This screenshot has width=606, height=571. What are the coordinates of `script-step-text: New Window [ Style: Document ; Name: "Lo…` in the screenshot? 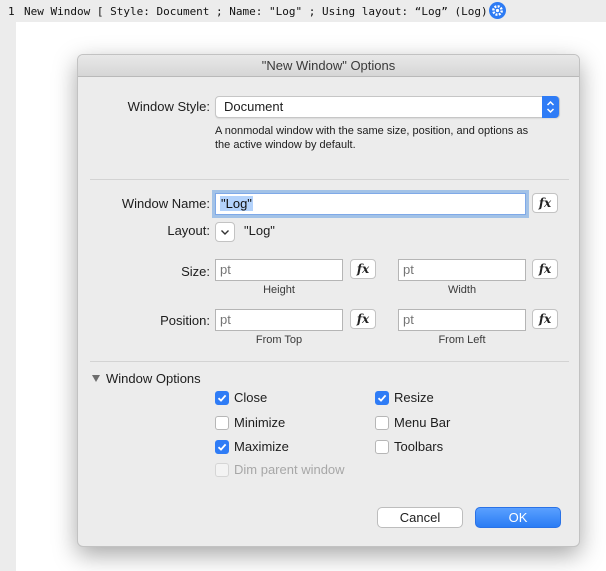 It's located at (262, 11).